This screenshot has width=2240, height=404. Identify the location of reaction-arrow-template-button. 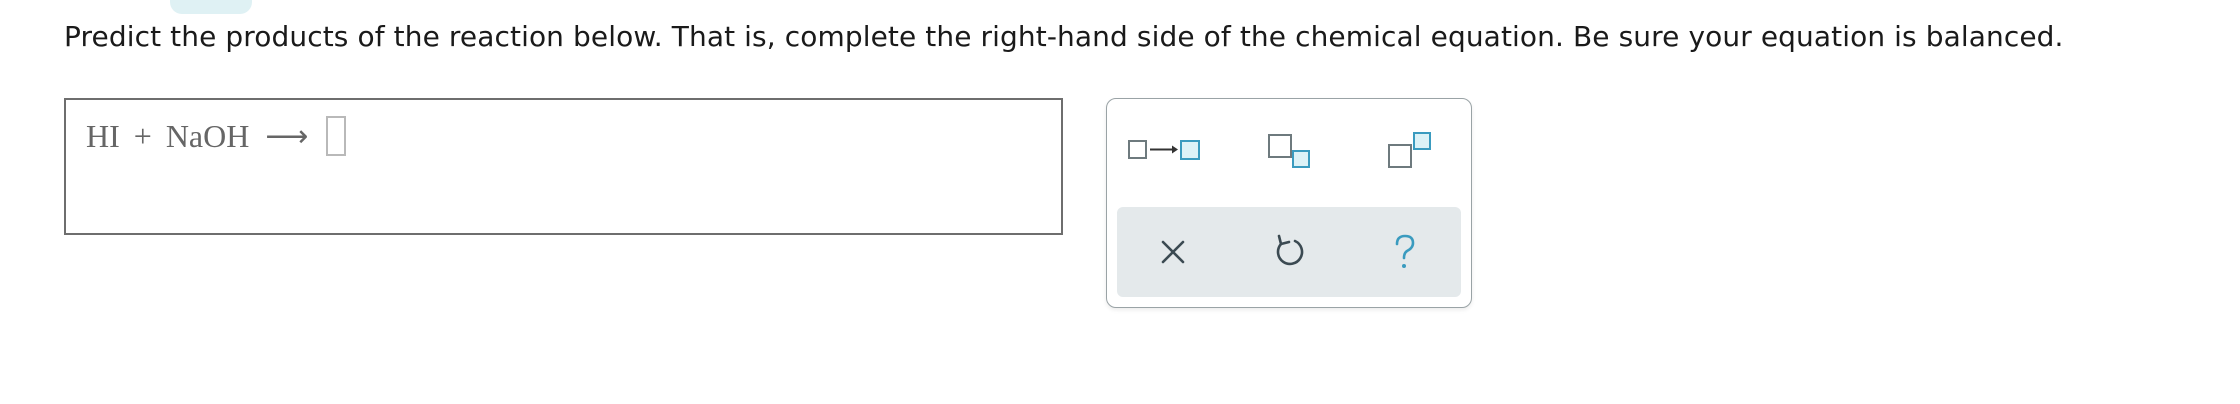
(1172, 151).